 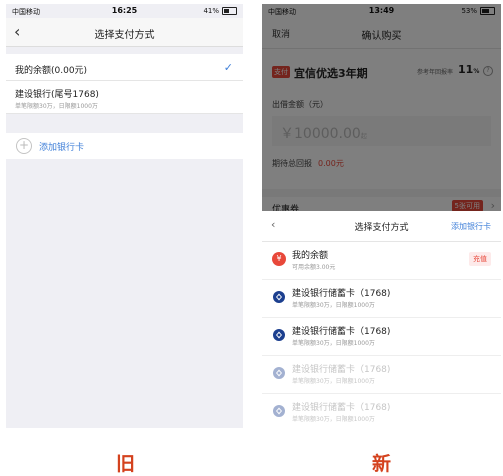 I want to click on battery-icon, so click(x=229, y=11).